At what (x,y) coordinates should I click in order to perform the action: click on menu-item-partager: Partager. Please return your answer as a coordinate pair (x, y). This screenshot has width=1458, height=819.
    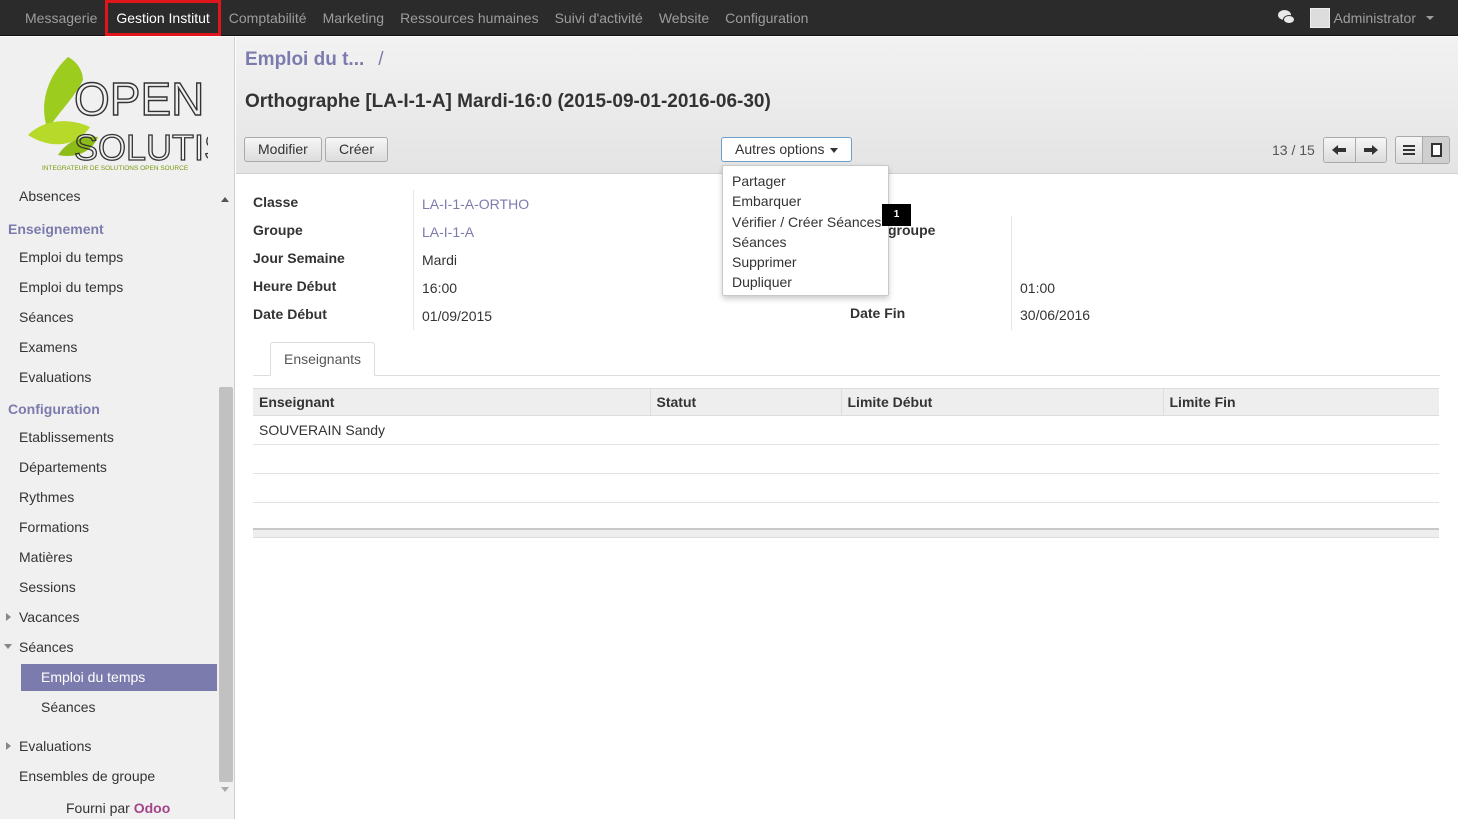
    Looking at the image, I should click on (805, 181).